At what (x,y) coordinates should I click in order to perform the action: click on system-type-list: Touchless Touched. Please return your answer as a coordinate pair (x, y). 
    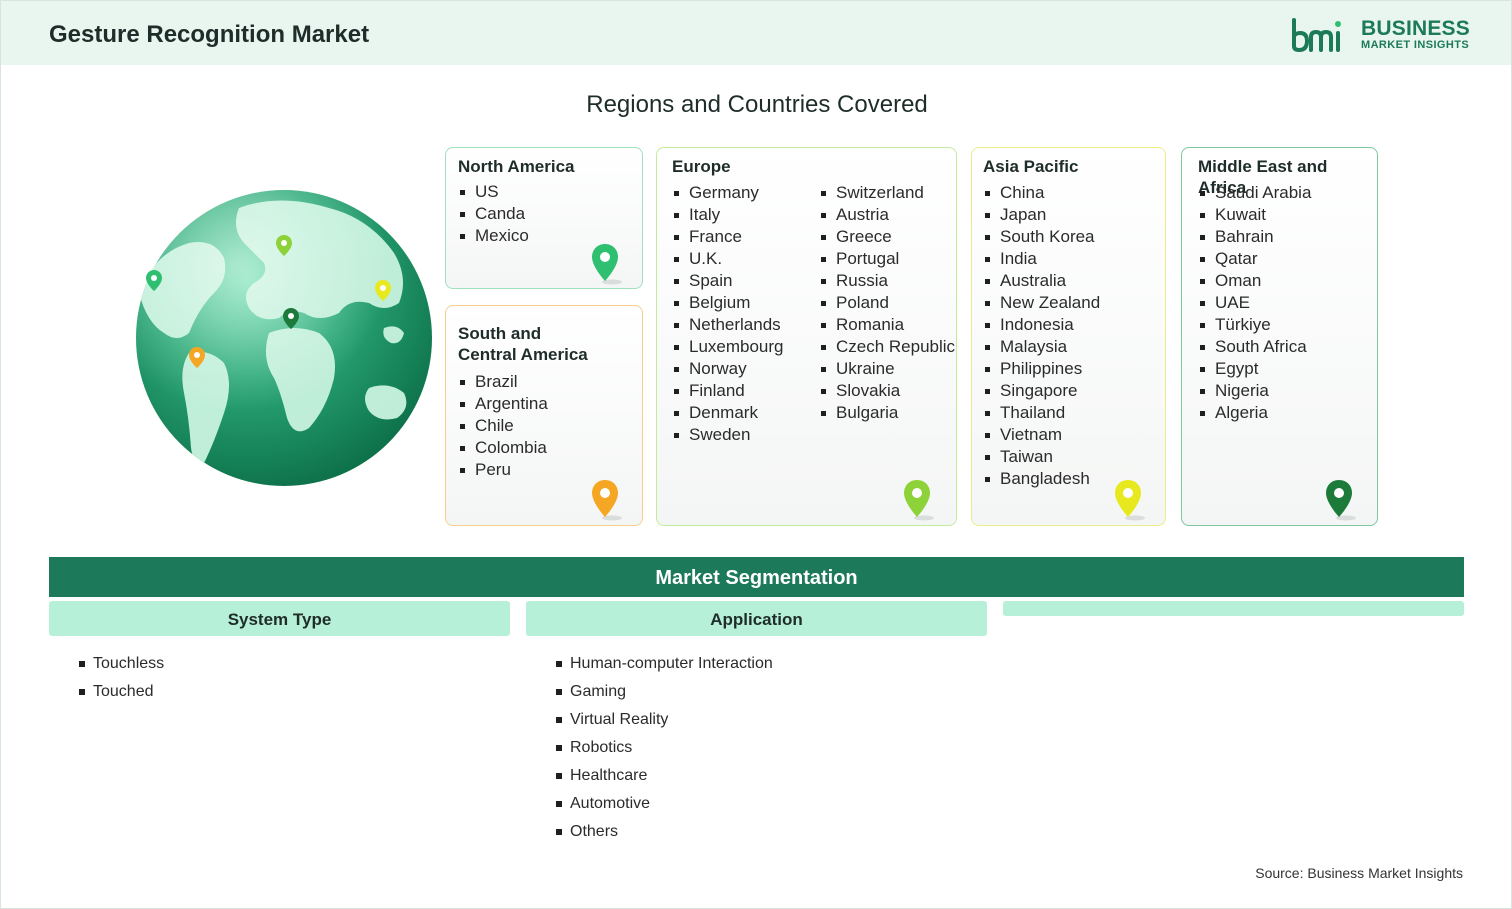
    Looking at the image, I should click on (121, 678).